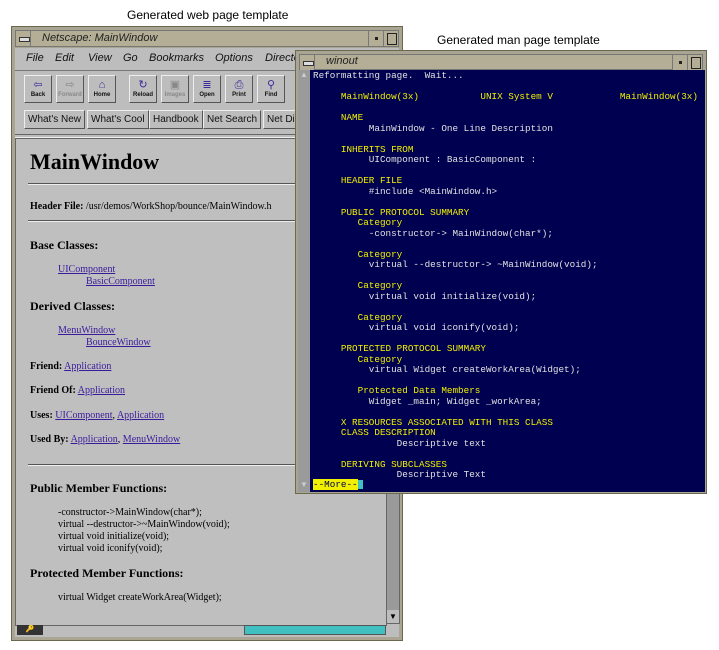 The height and width of the screenshot is (650, 719). I want to click on home-icon: ⌂, so click(102, 85).